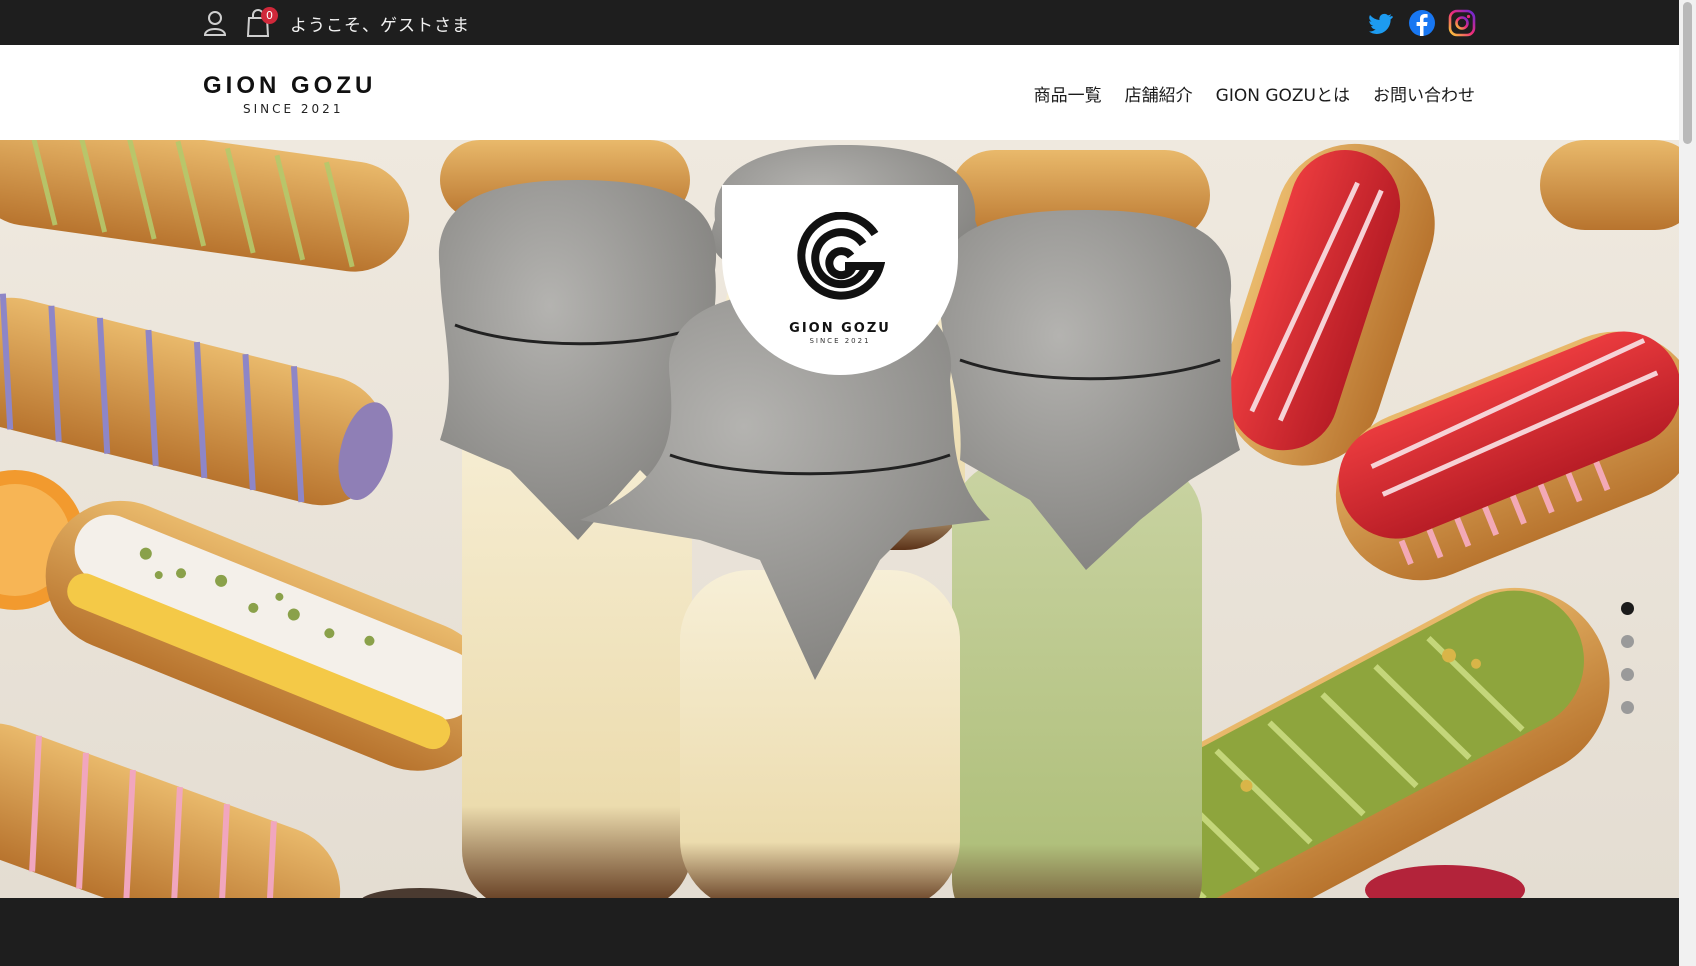 The height and width of the screenshot is (966, 1696). What do you see at coordinates (293, 109) in the screenshot?
I see `brand-since-text: SINCE 2021` at bounding box center [293, 109].